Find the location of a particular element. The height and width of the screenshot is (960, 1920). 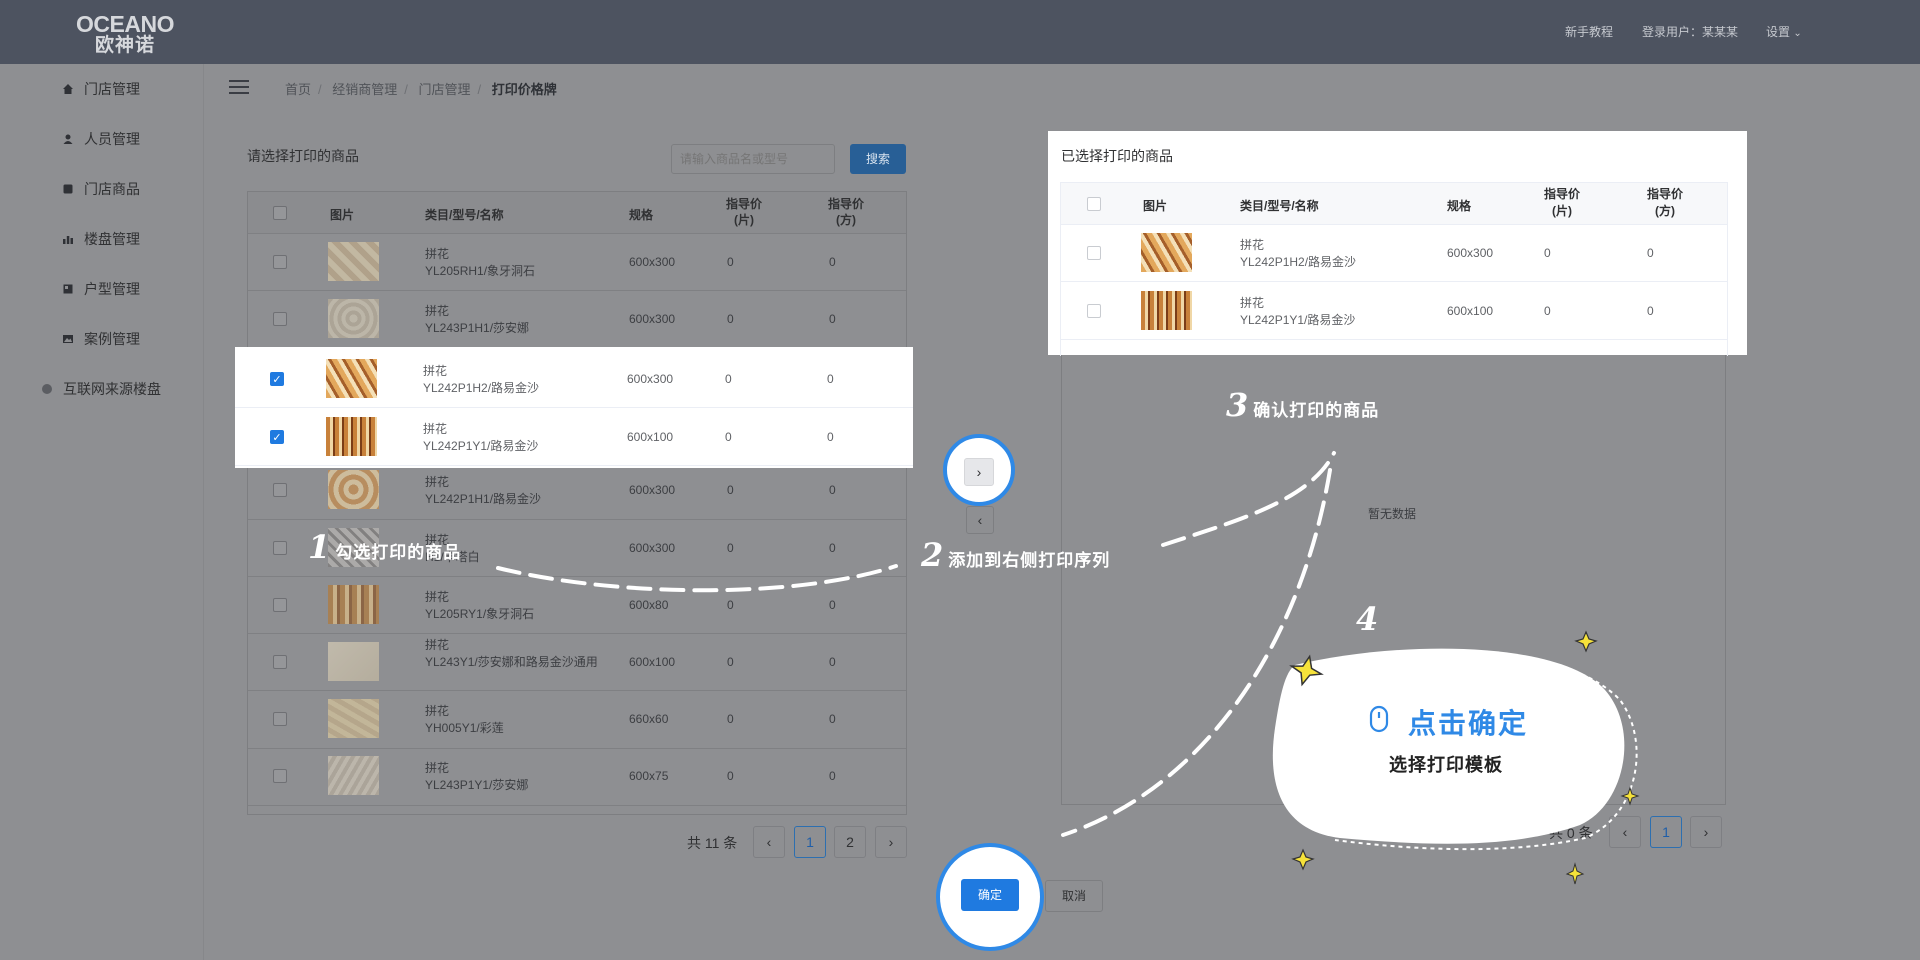

annotation-step-2: 2 添加到右侧打印序列 is located at coordinates (1015, 555).